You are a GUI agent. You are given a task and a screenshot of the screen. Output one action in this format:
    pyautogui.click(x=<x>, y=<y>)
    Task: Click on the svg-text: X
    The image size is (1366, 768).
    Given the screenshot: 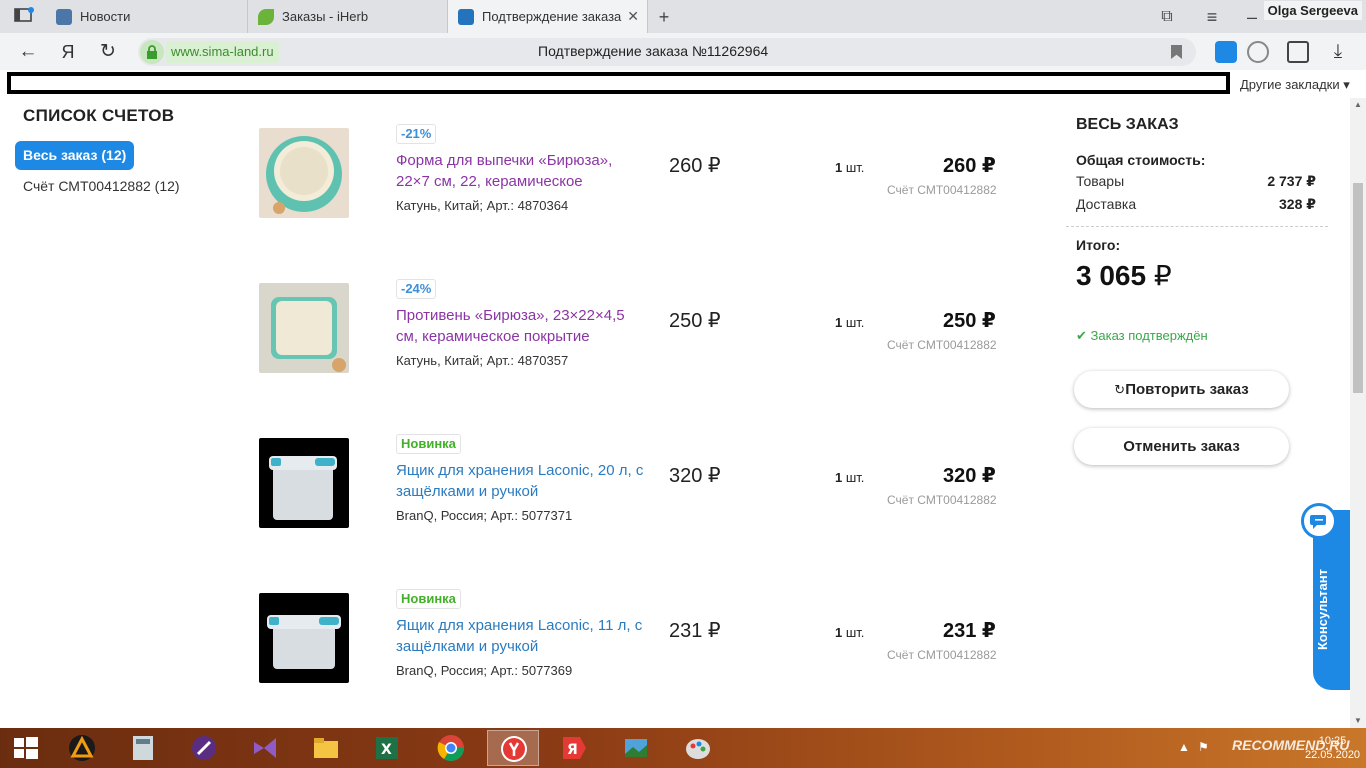 What is the action you would take?
    pyautogui.click(x=386, y=750)
    